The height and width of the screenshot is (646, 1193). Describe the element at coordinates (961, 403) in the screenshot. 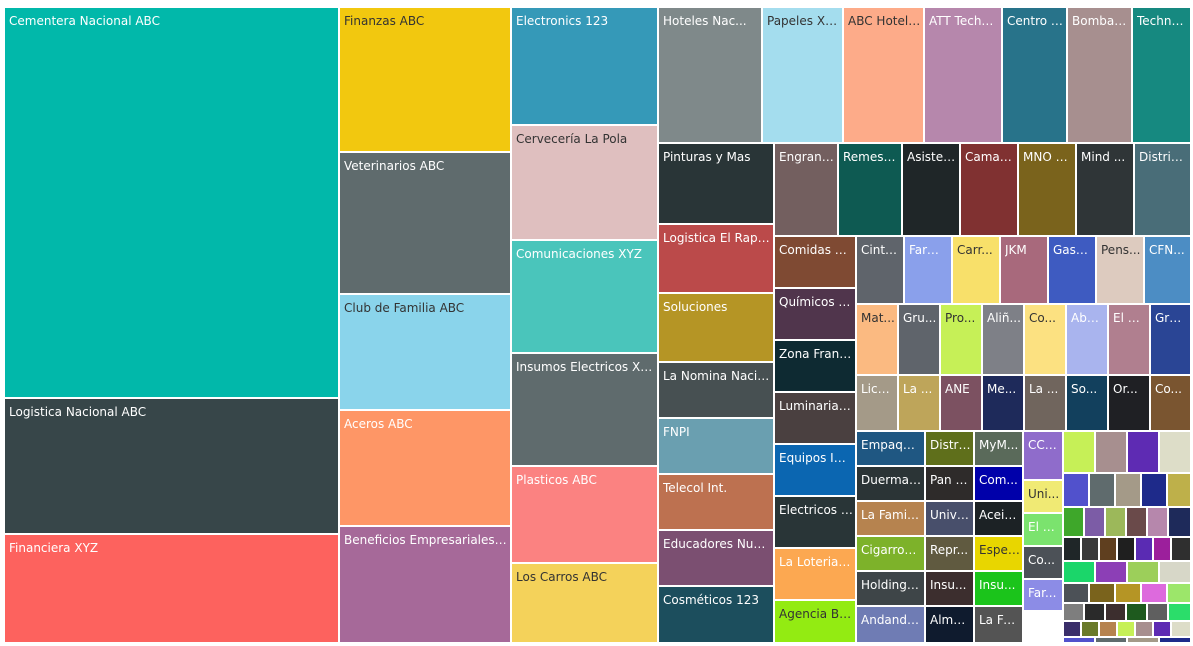

I see `treemap-tile: ANE` at that location.